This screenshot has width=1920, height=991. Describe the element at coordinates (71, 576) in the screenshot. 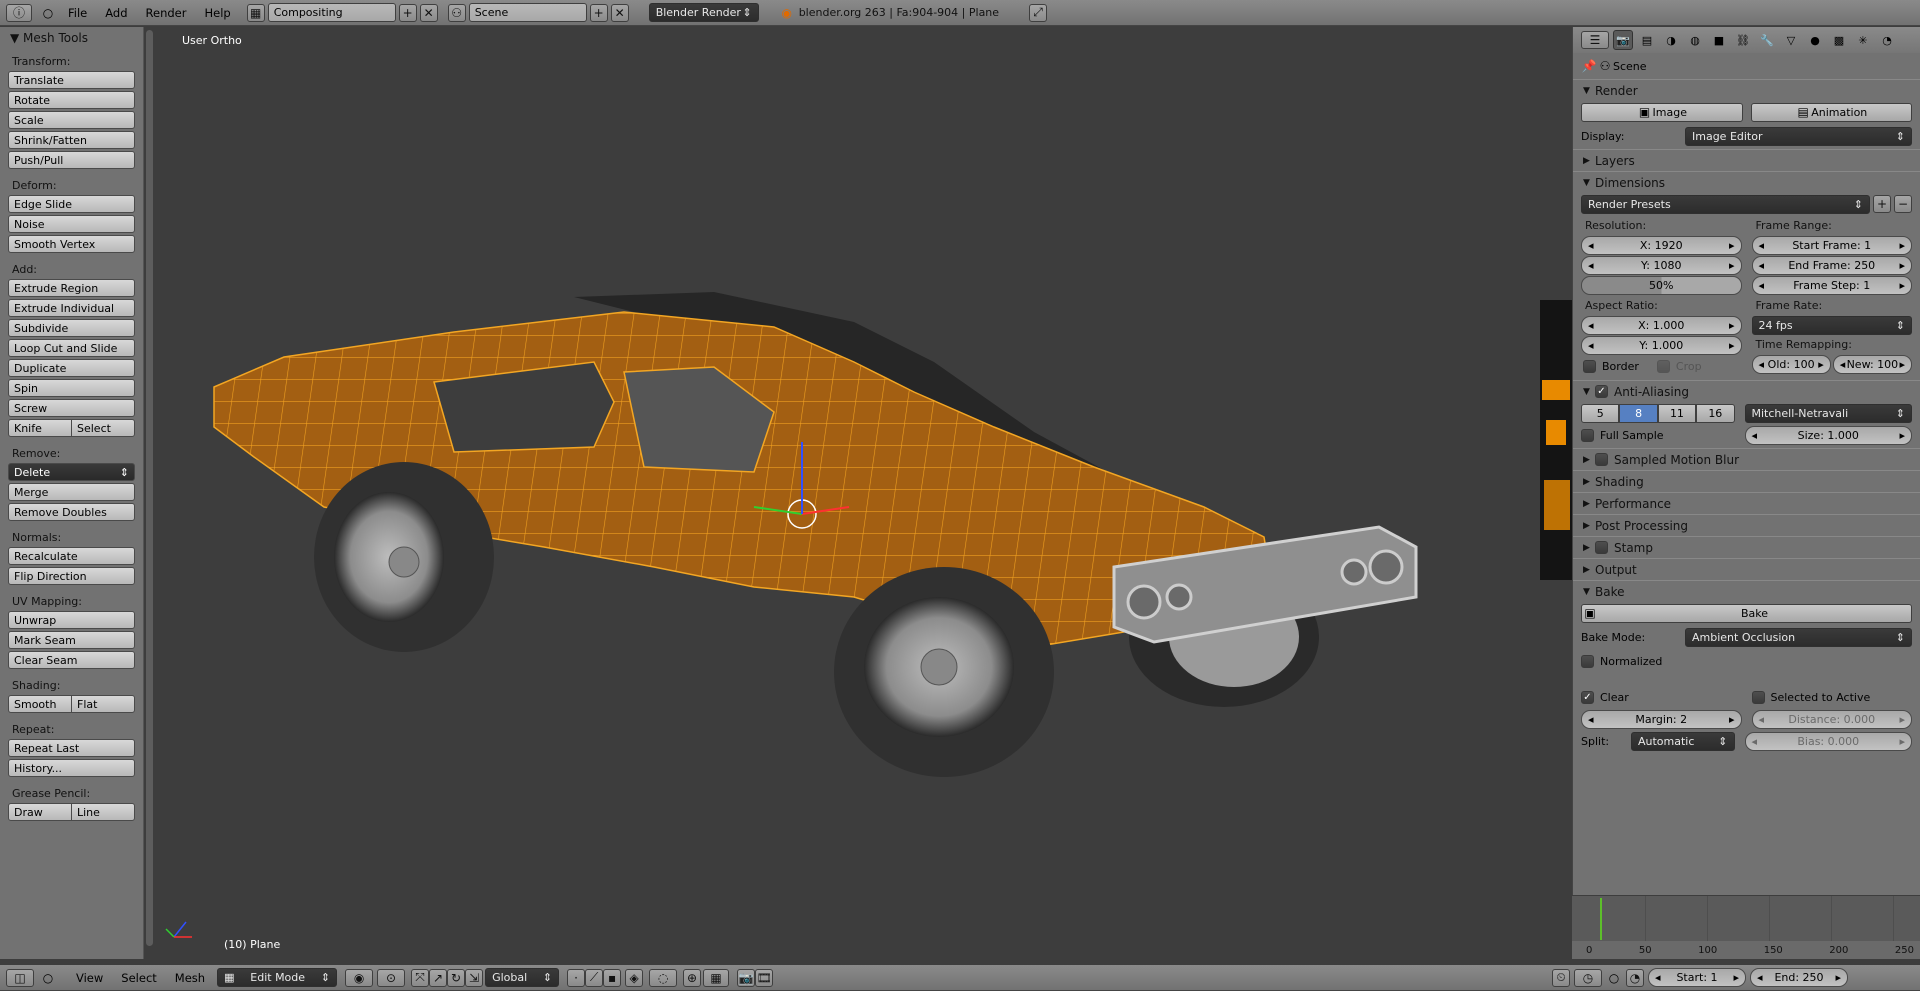

I see `flip-direction-button: Flip Direction` at that location.